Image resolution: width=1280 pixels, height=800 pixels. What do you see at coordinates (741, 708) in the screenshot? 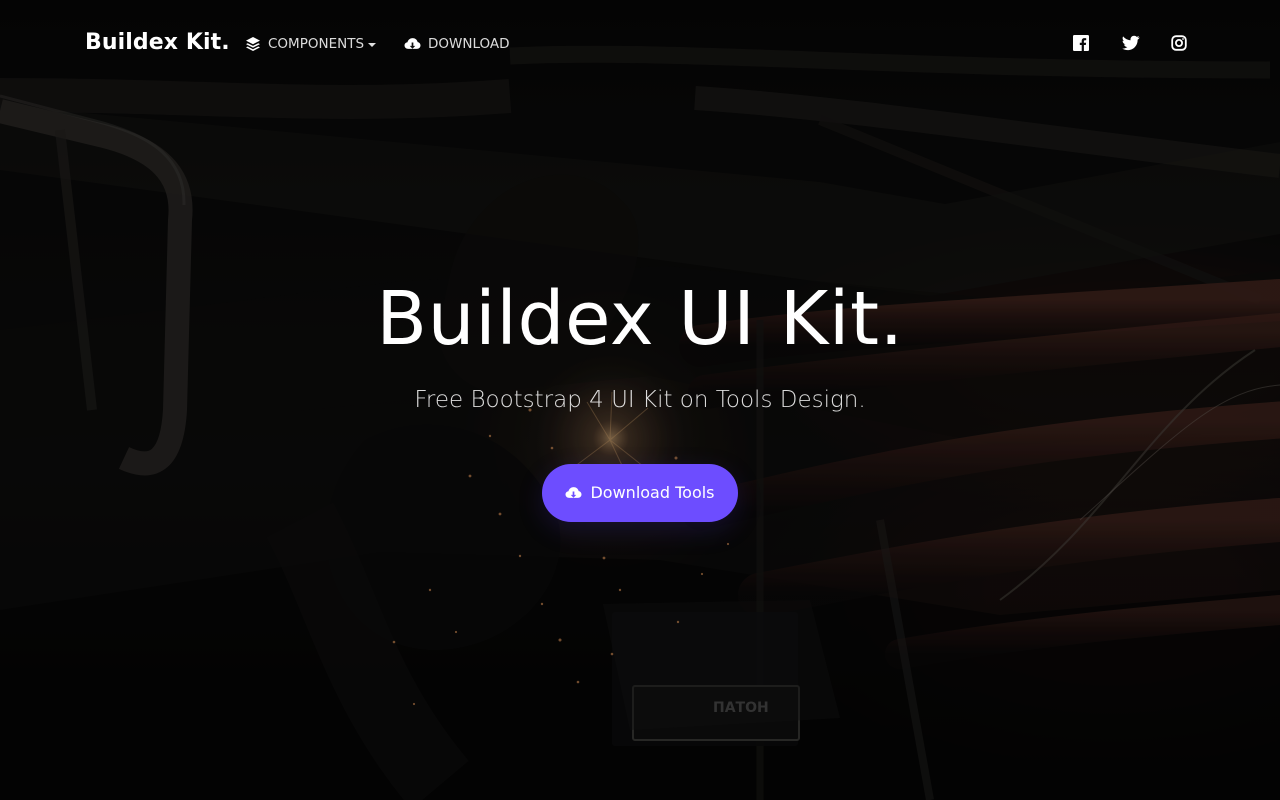
I see `welder-brand-label: ПАТОН` at bounding box center [741, 708].